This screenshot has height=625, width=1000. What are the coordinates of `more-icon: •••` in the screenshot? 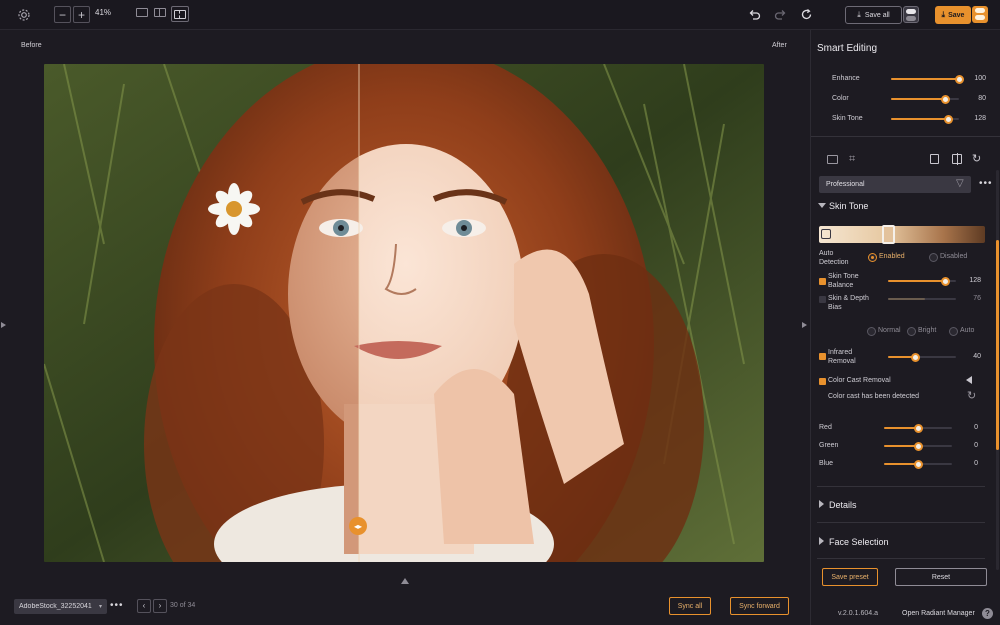 It's located at (117, 605).